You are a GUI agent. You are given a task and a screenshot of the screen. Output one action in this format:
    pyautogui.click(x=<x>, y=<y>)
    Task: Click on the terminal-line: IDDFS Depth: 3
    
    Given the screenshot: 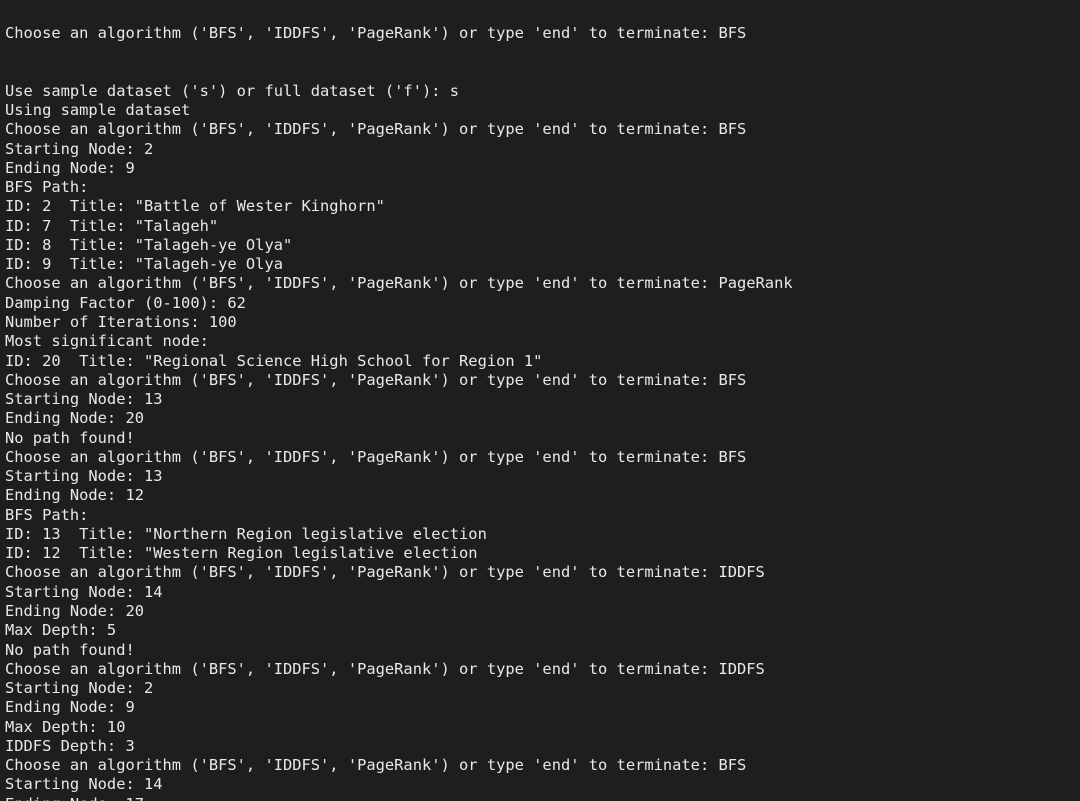 What is the action you would take?
    pyautogui.click(x=70, y=745)
    